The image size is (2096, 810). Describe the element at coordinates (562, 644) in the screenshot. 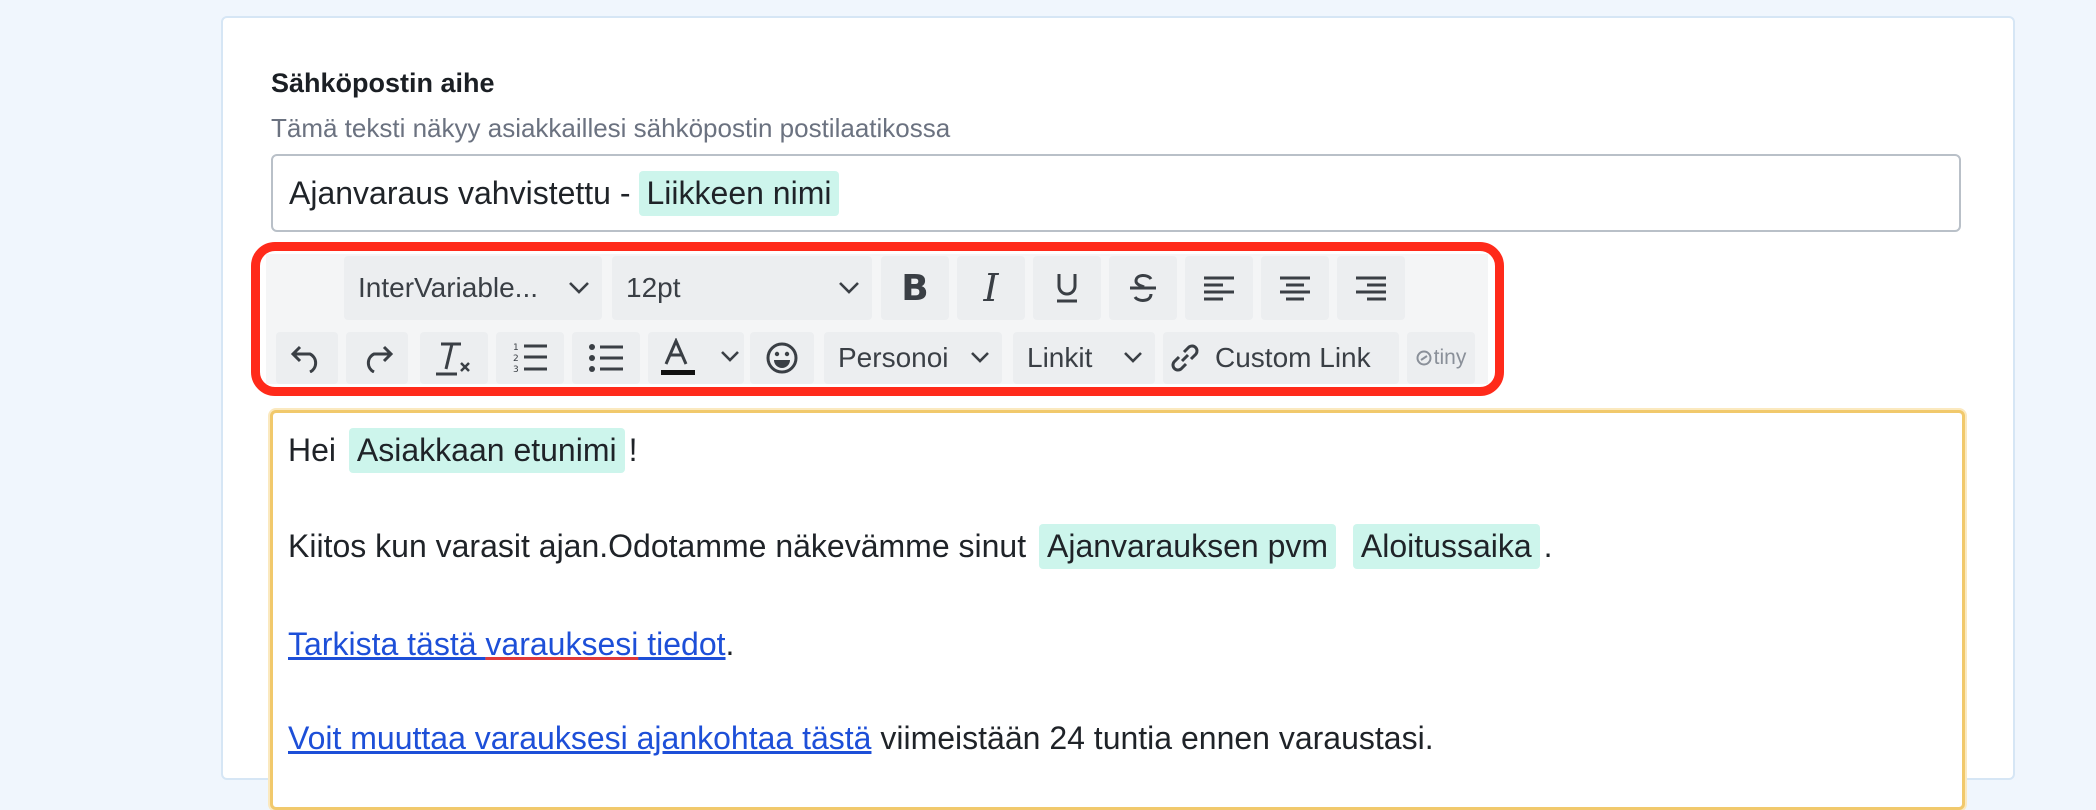

I see `link1-part-b: varauksesi` at that location.